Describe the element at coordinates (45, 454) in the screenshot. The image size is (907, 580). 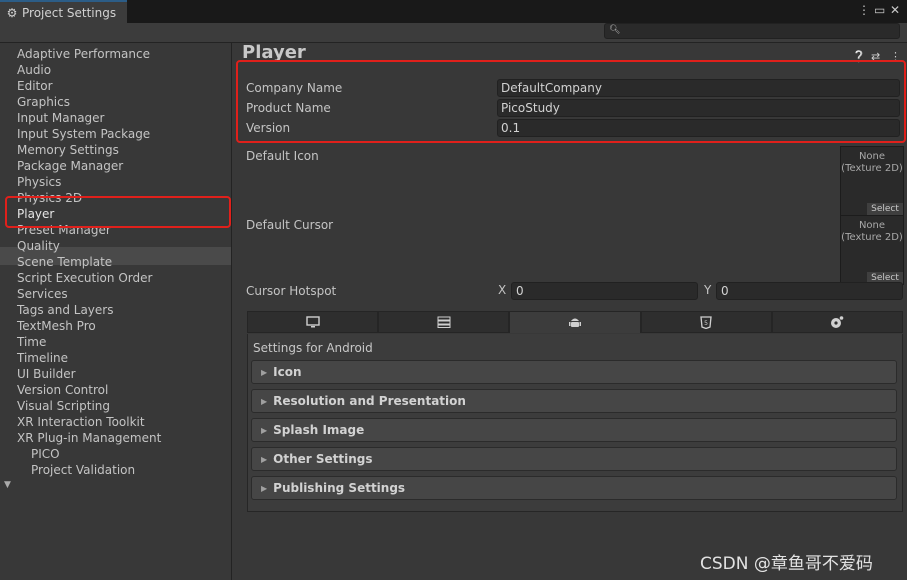
I see `sidebar-subitem-pico: PICO` at that location.